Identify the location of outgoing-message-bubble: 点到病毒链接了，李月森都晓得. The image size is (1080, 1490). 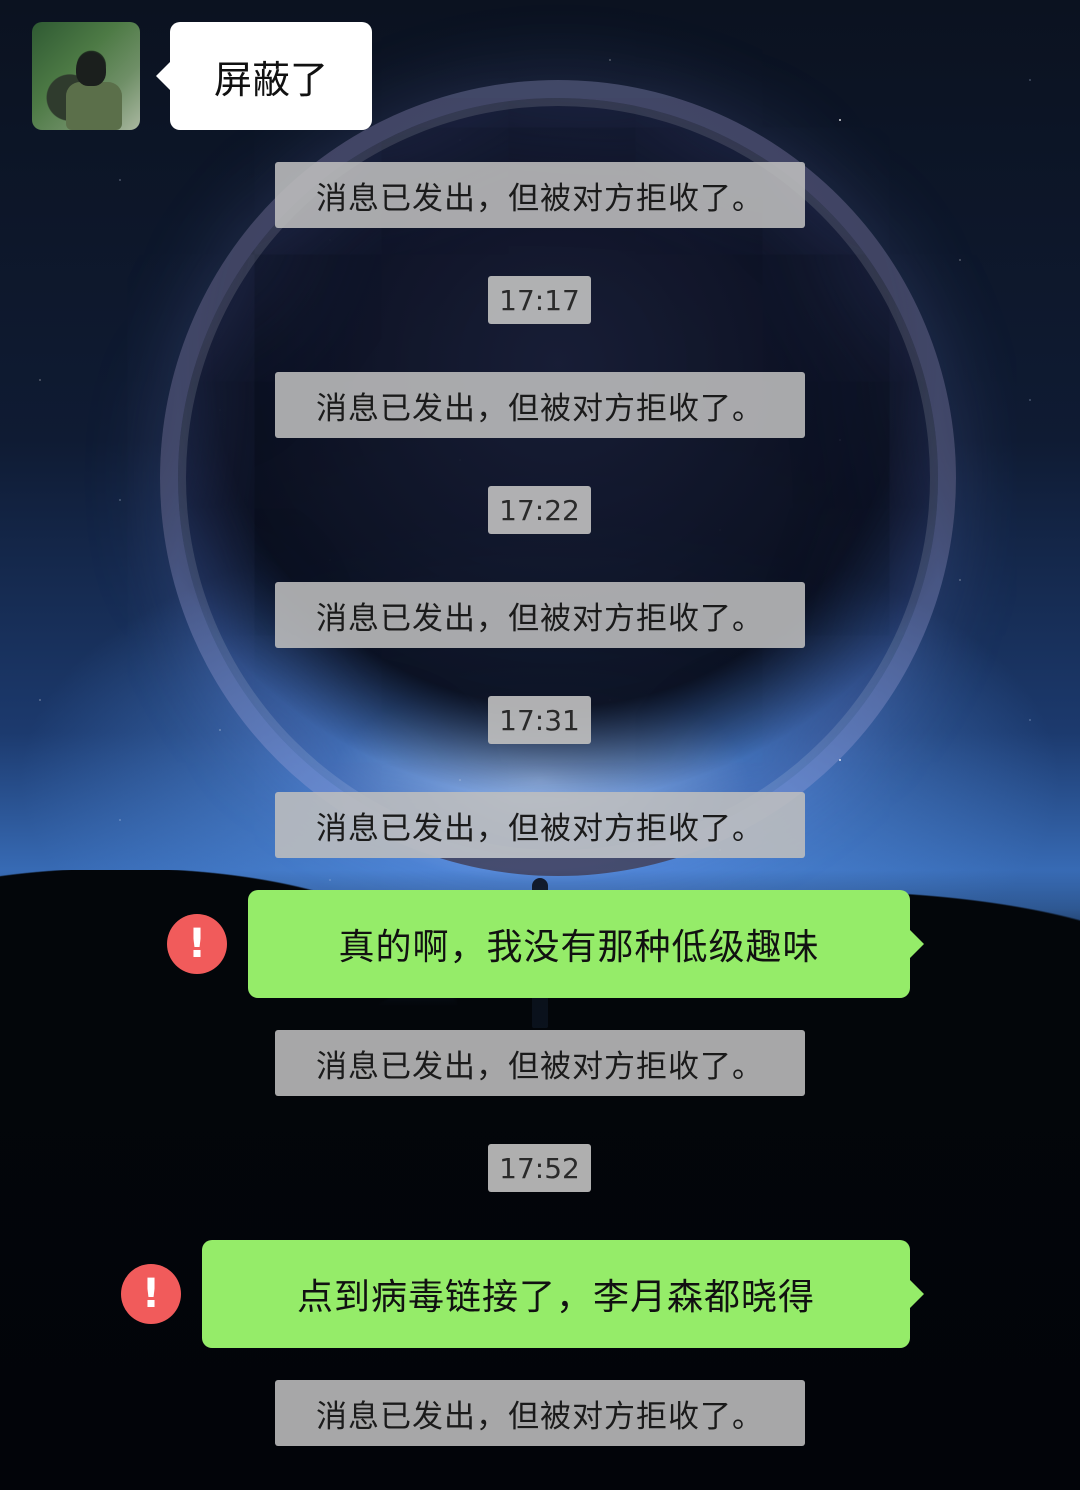
(563, 1294).